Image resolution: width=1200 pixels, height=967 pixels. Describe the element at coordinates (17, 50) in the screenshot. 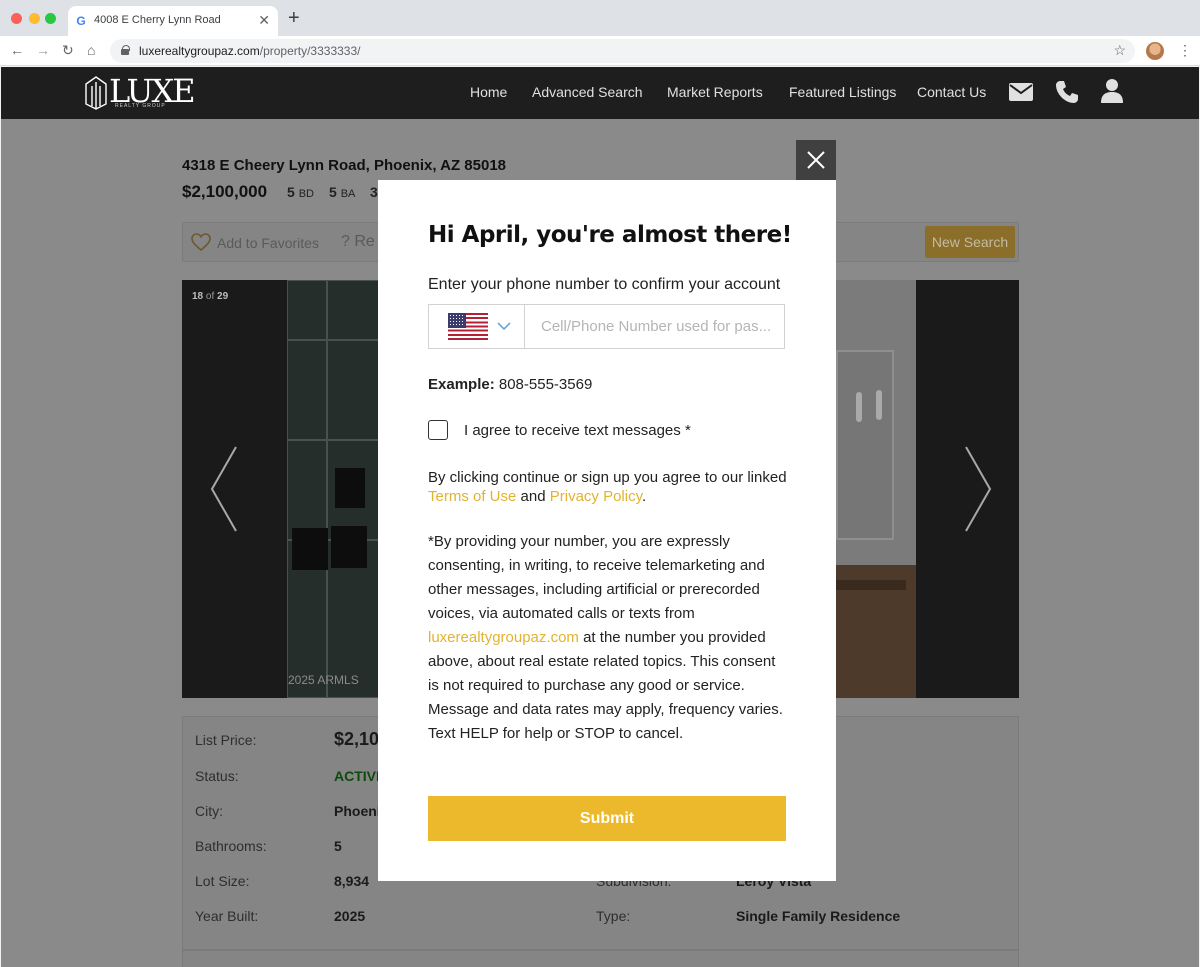

I see `back-icon: ←` at that location.